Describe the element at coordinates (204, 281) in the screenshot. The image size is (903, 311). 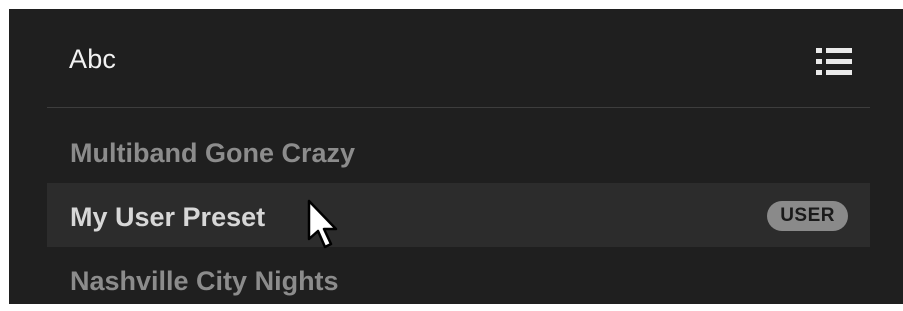
I see `preset-label: Nashville City Nights` at that location.